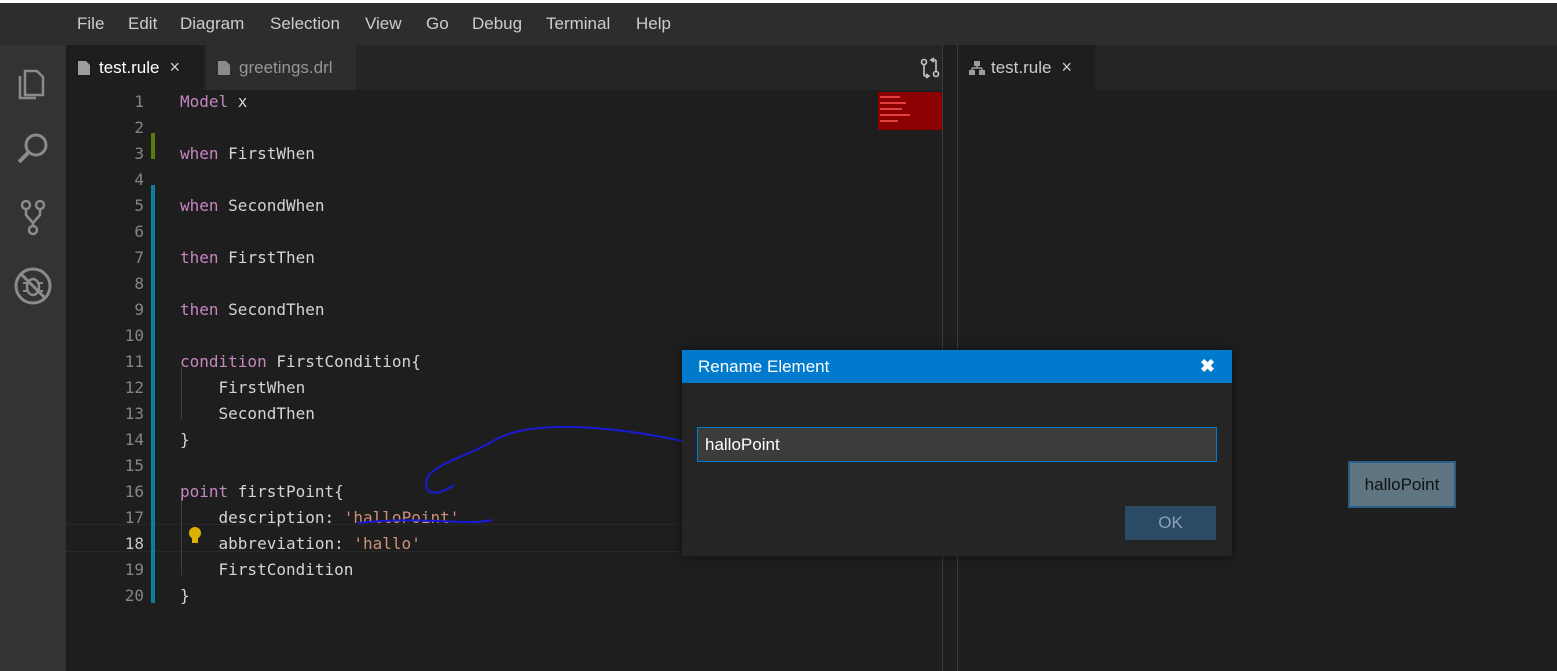 The width and height of the screenshot is (1557, 671). What do you see at coordinates (1170, 523) in the screenshot?
I see `ok-button: OK` at bounding box center [1170, 523].